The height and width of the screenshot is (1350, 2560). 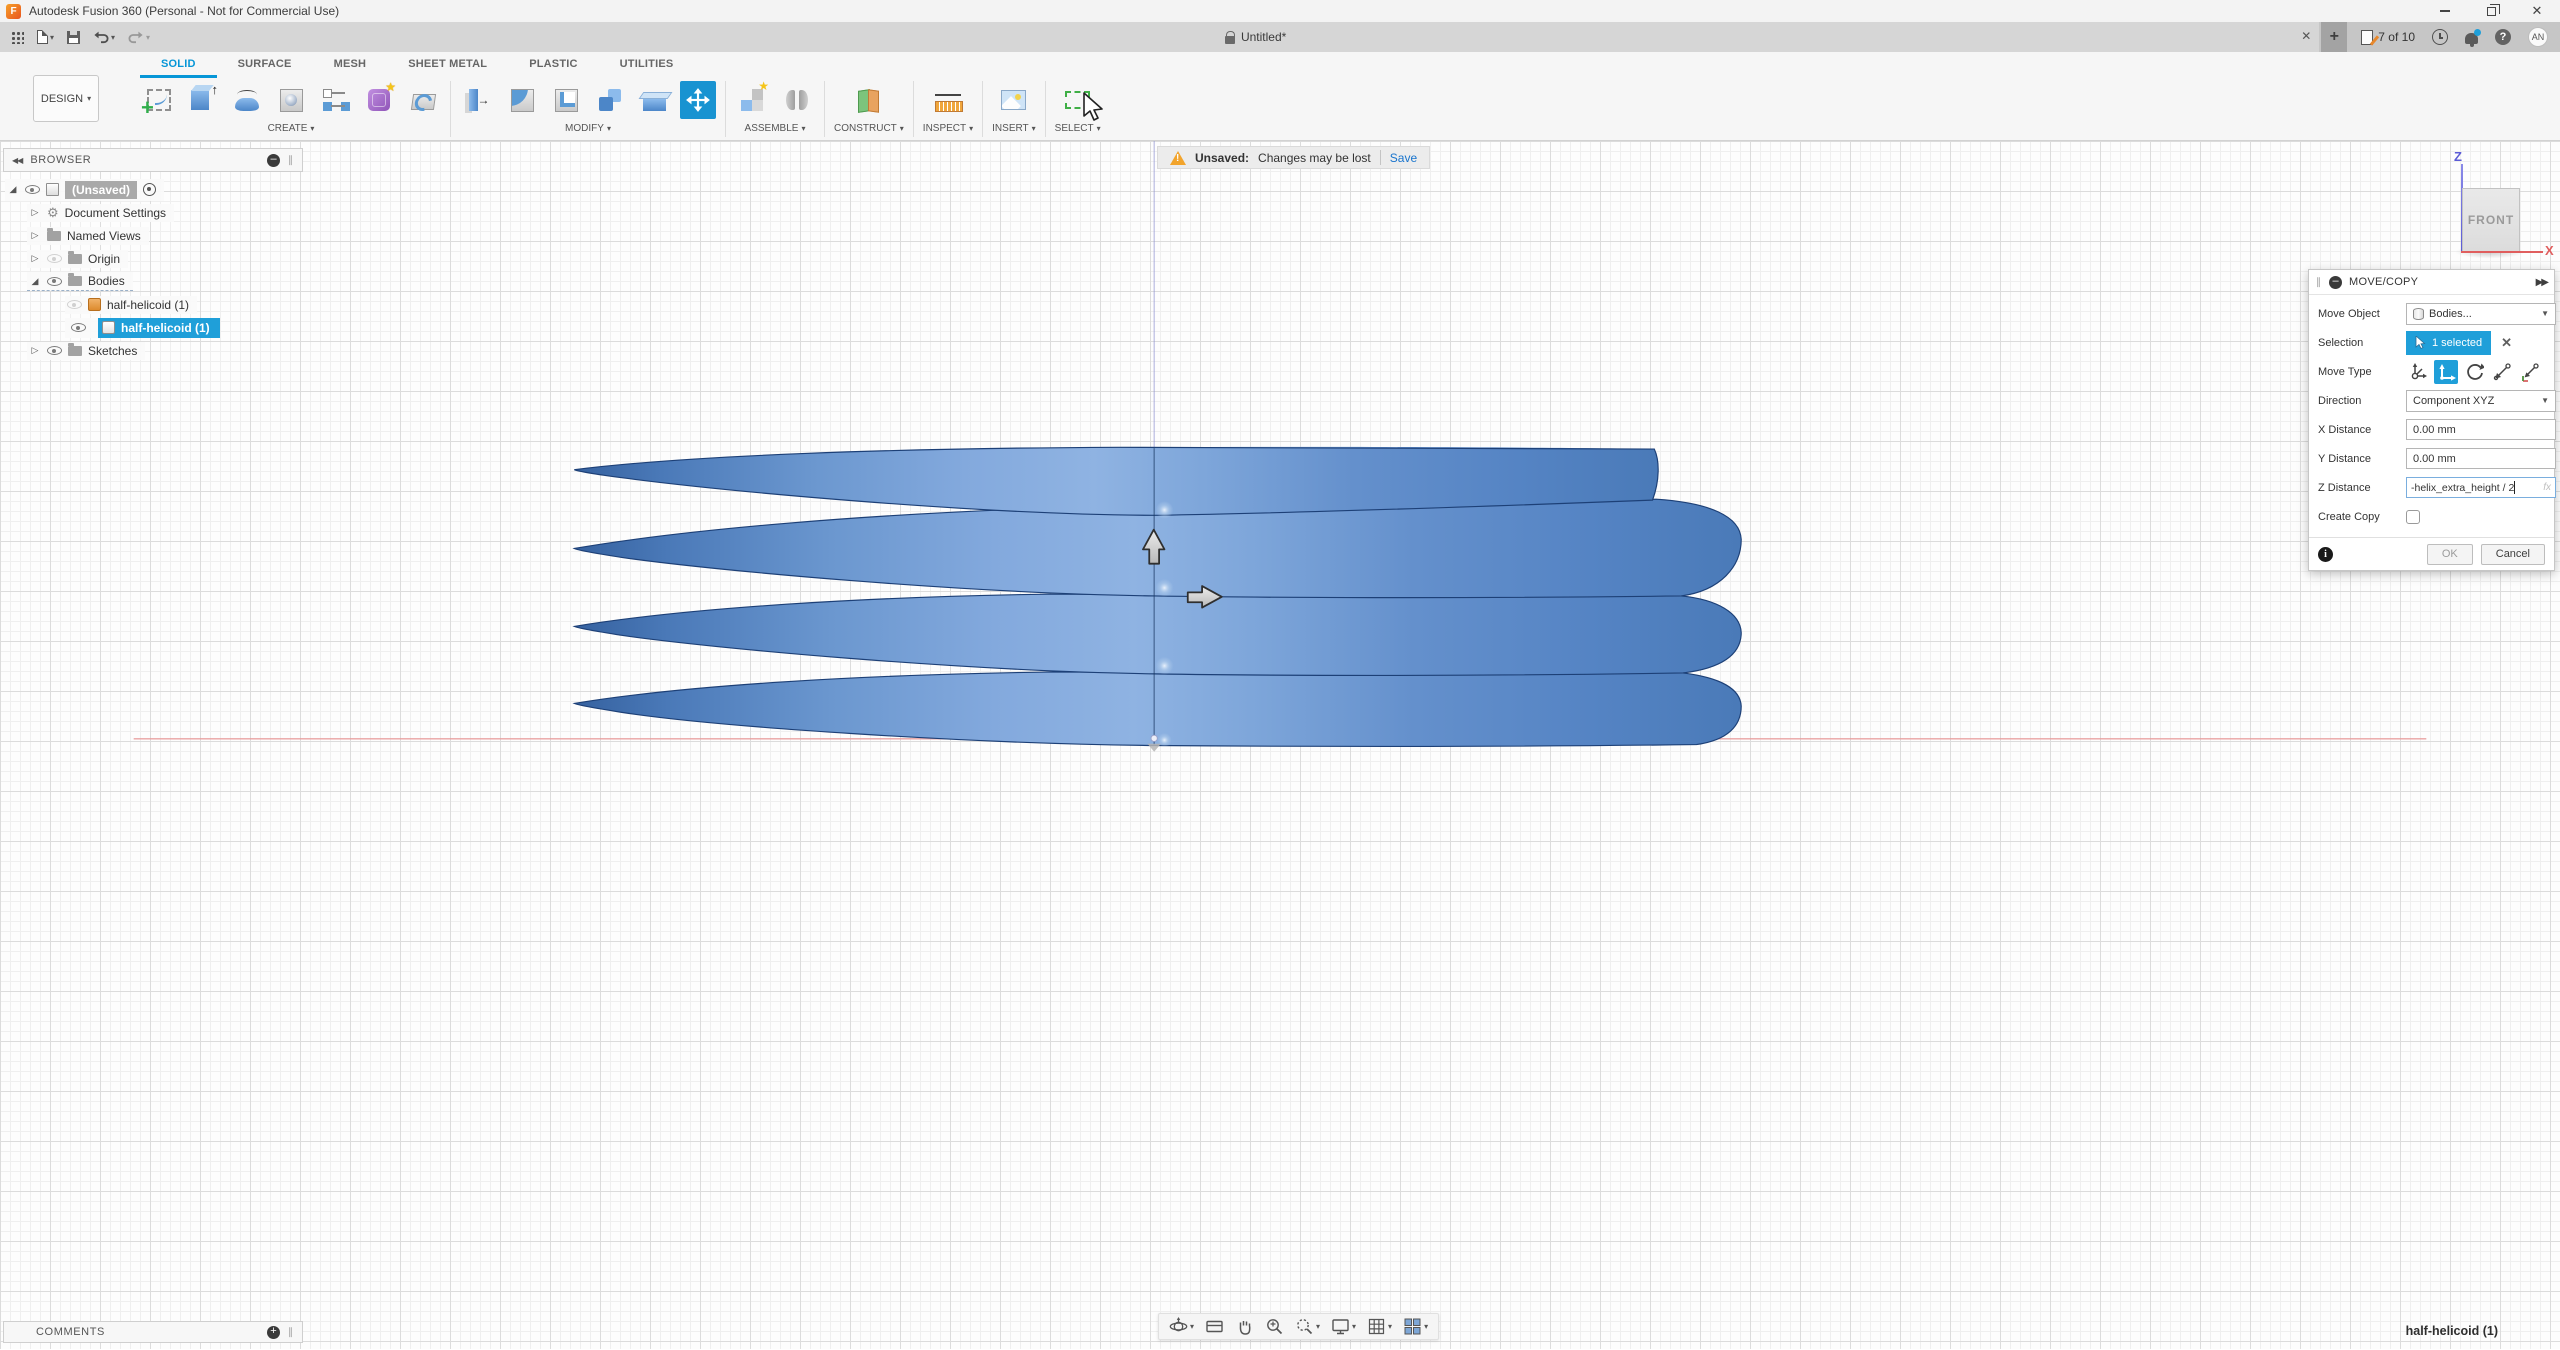 What do you see at coordinates (2334, 37) in the screenshot?
I see `new-document-tab-button: +` at bounding box center [2334, 37].